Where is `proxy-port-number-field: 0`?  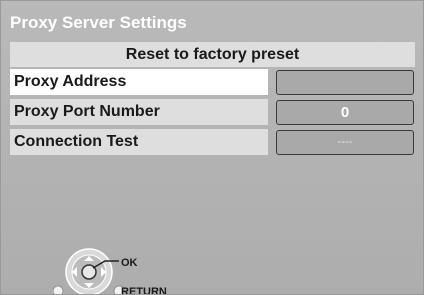 proxy-port-number-field: 0 is located at coordinates (345, 112).